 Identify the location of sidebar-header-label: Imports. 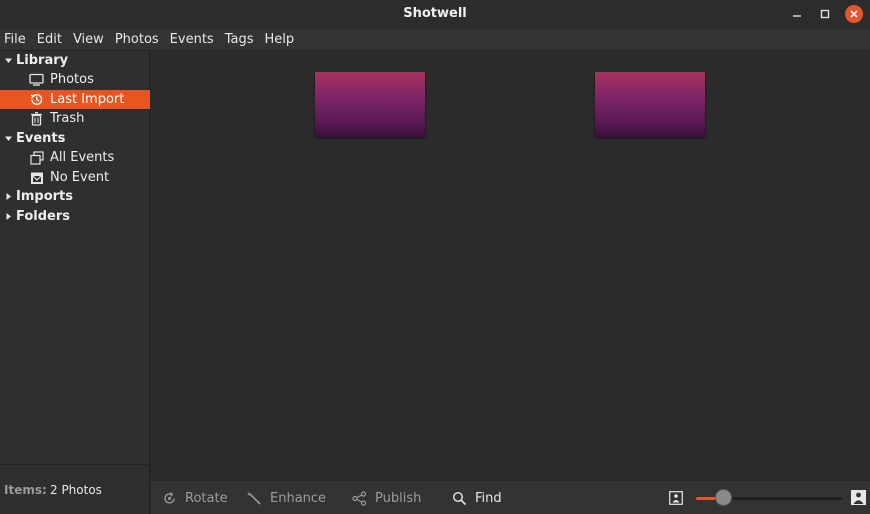
(44, 196).